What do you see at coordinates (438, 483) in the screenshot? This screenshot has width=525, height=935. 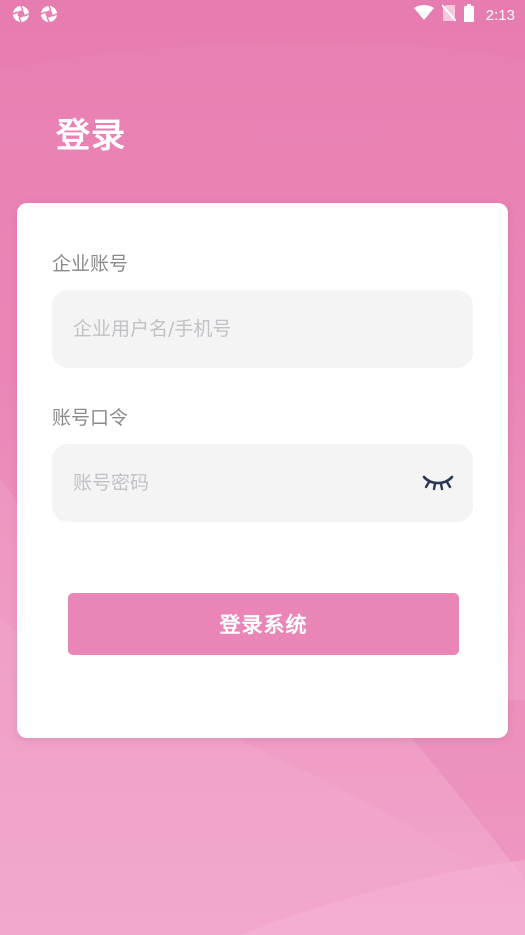 I see `eye-closed-icon` at bounding box center [438, 483].